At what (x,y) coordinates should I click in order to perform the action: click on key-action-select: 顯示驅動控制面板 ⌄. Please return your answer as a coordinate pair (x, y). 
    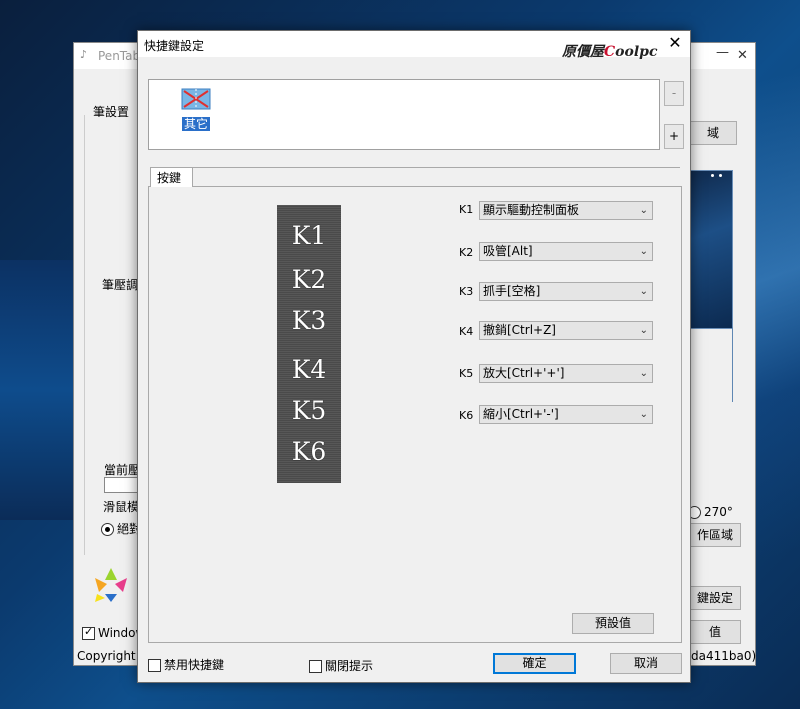
    Looking at the image, I should click on (566, 210).